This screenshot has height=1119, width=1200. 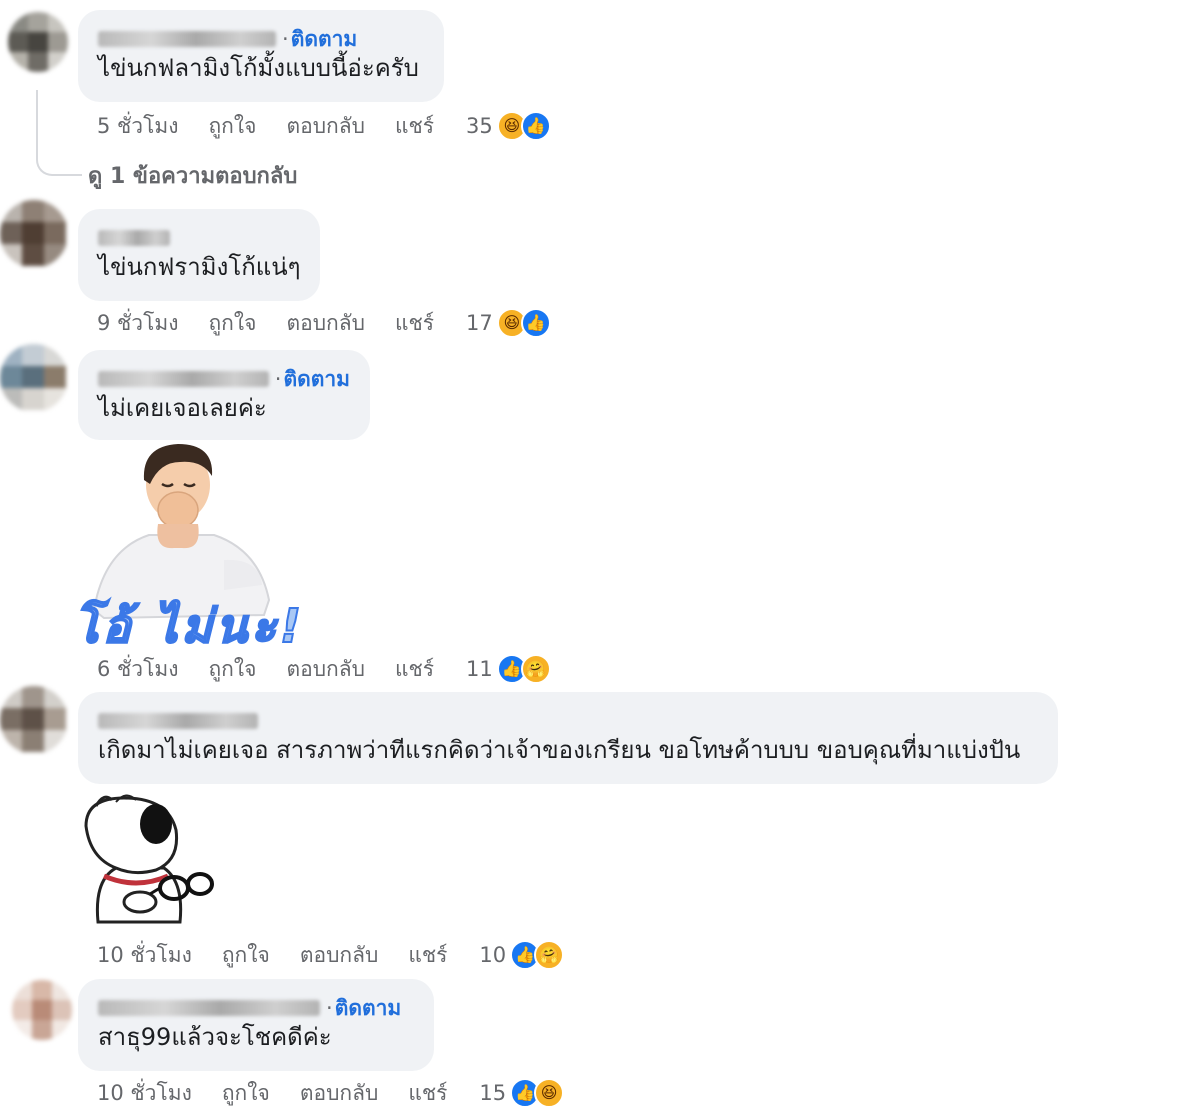 I want to click on comment-bubble: ·ติดตาม สาธุ99แล้วจะโชคดีค่ะ, so click(x=256, y=1025).